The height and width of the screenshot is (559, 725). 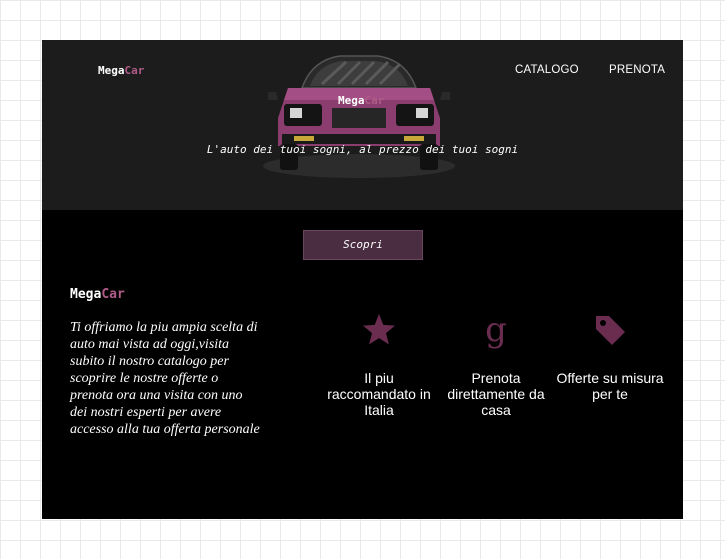 I want to click on hero-logo-car: Car, so click(x=374, y=100).